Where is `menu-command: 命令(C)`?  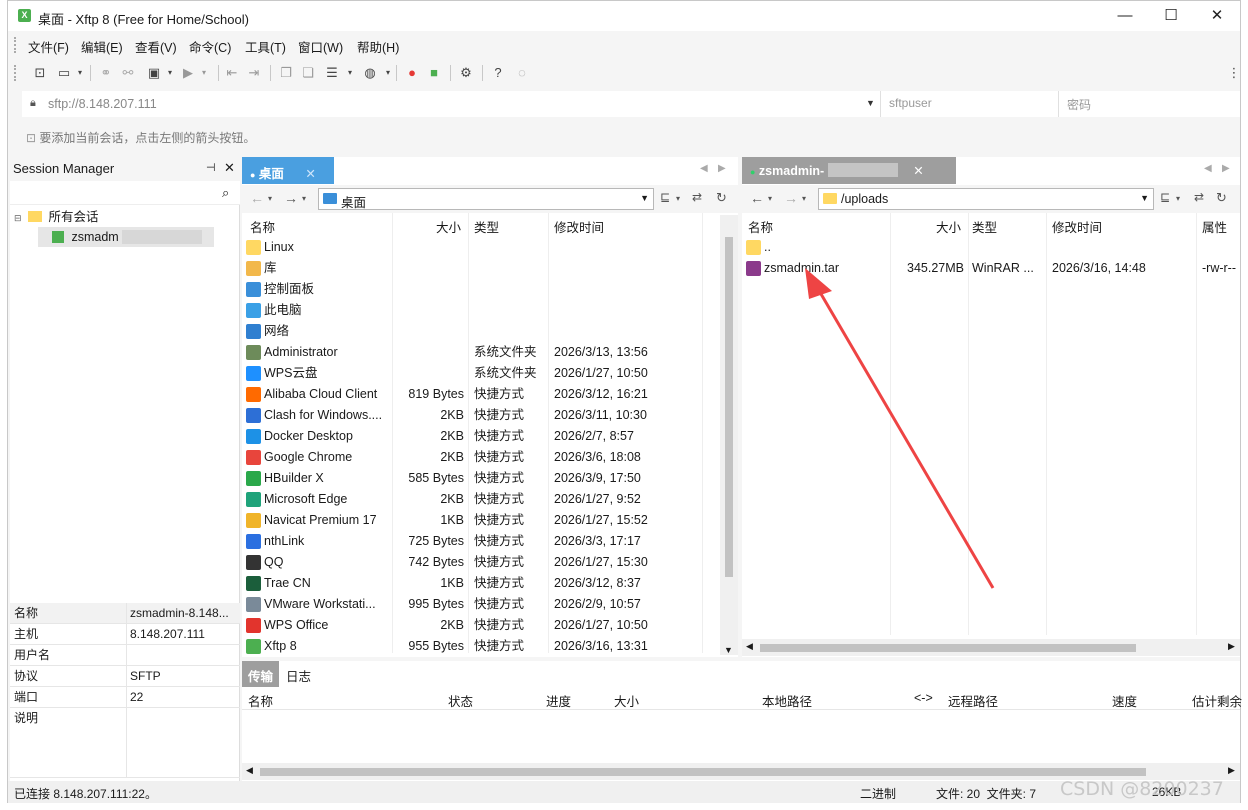 menu-command: 命令(C) is located at coordinates (210, 46).